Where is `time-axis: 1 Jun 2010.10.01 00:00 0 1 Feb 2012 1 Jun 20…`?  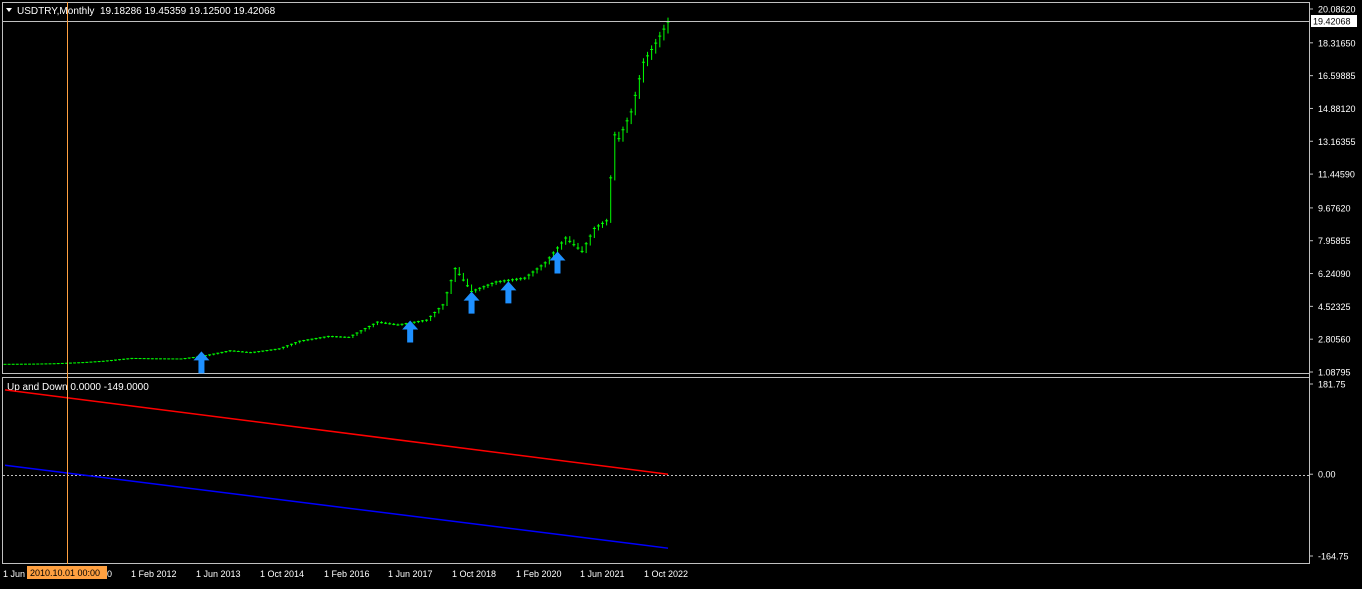 time-axis: 1 Jun 2010.10.01 00:00 0 1 Feb 2012 1 Jun 20… is located at coordinates (345, 572).